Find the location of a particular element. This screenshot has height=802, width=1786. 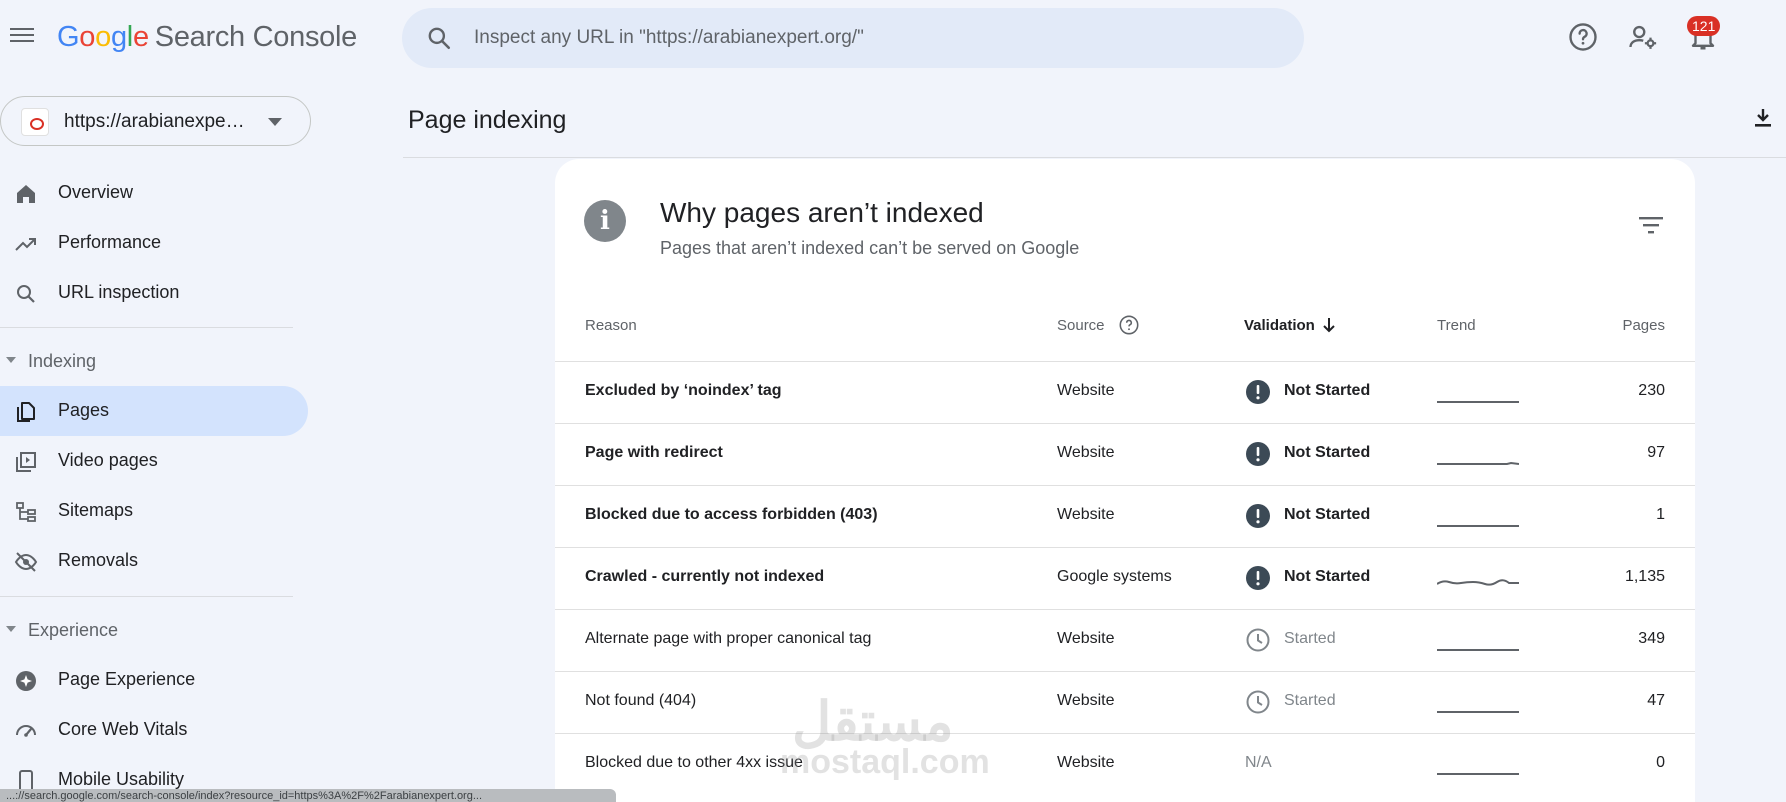

speedometer-icon is located at coordinates (26, 731).